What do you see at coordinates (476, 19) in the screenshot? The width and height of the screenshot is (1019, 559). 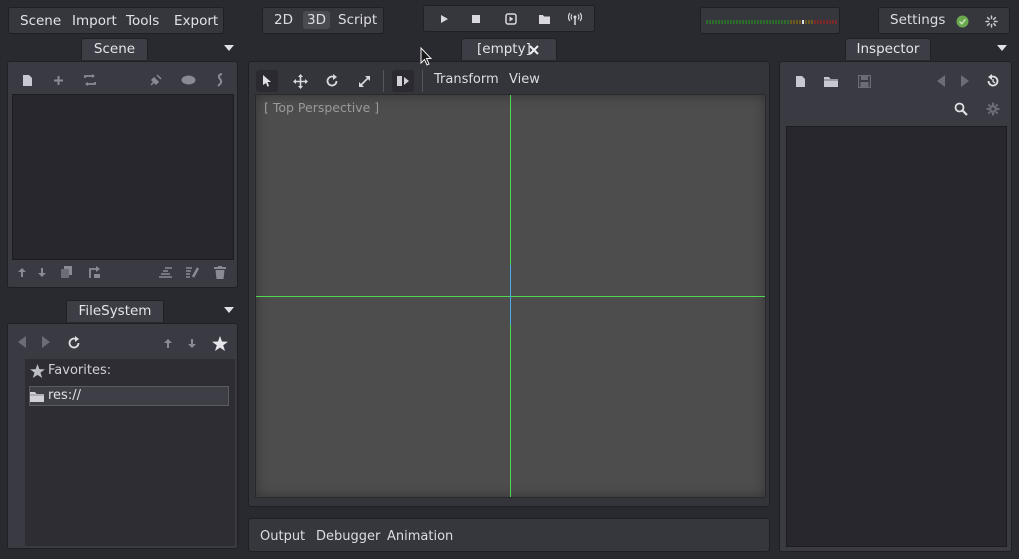 I see `stop-icon` at bounding box center [476, 19].